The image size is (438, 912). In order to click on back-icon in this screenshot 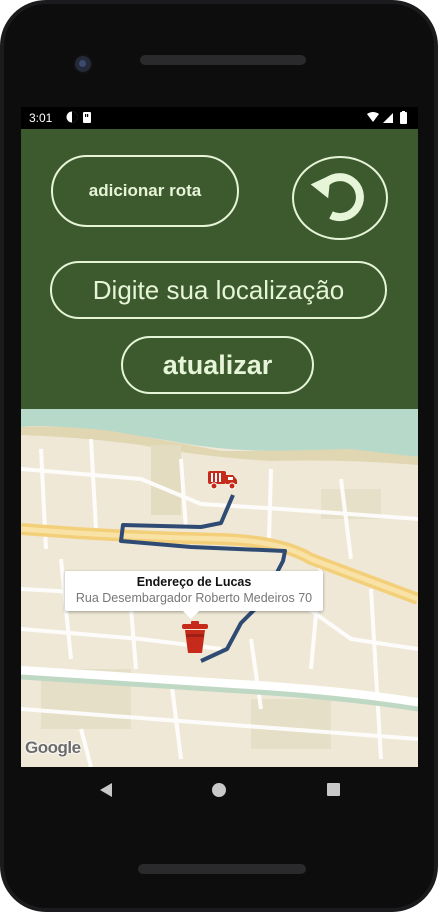, I will do `click(106, 792)`.